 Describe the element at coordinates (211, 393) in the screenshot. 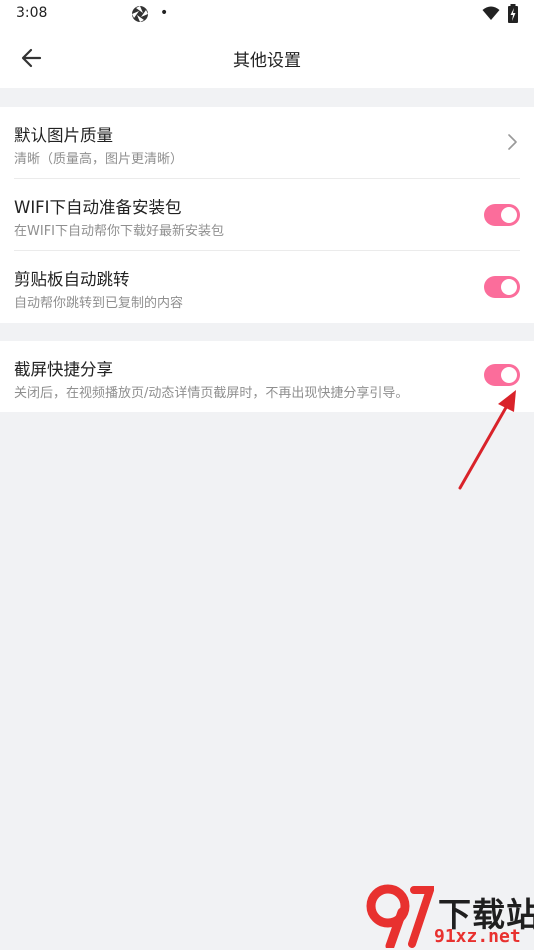

I see `setting-subtitle: 关闭后，在视频播放页/动态详情页截屏时，不再出现快捷分享引导。` at that location.